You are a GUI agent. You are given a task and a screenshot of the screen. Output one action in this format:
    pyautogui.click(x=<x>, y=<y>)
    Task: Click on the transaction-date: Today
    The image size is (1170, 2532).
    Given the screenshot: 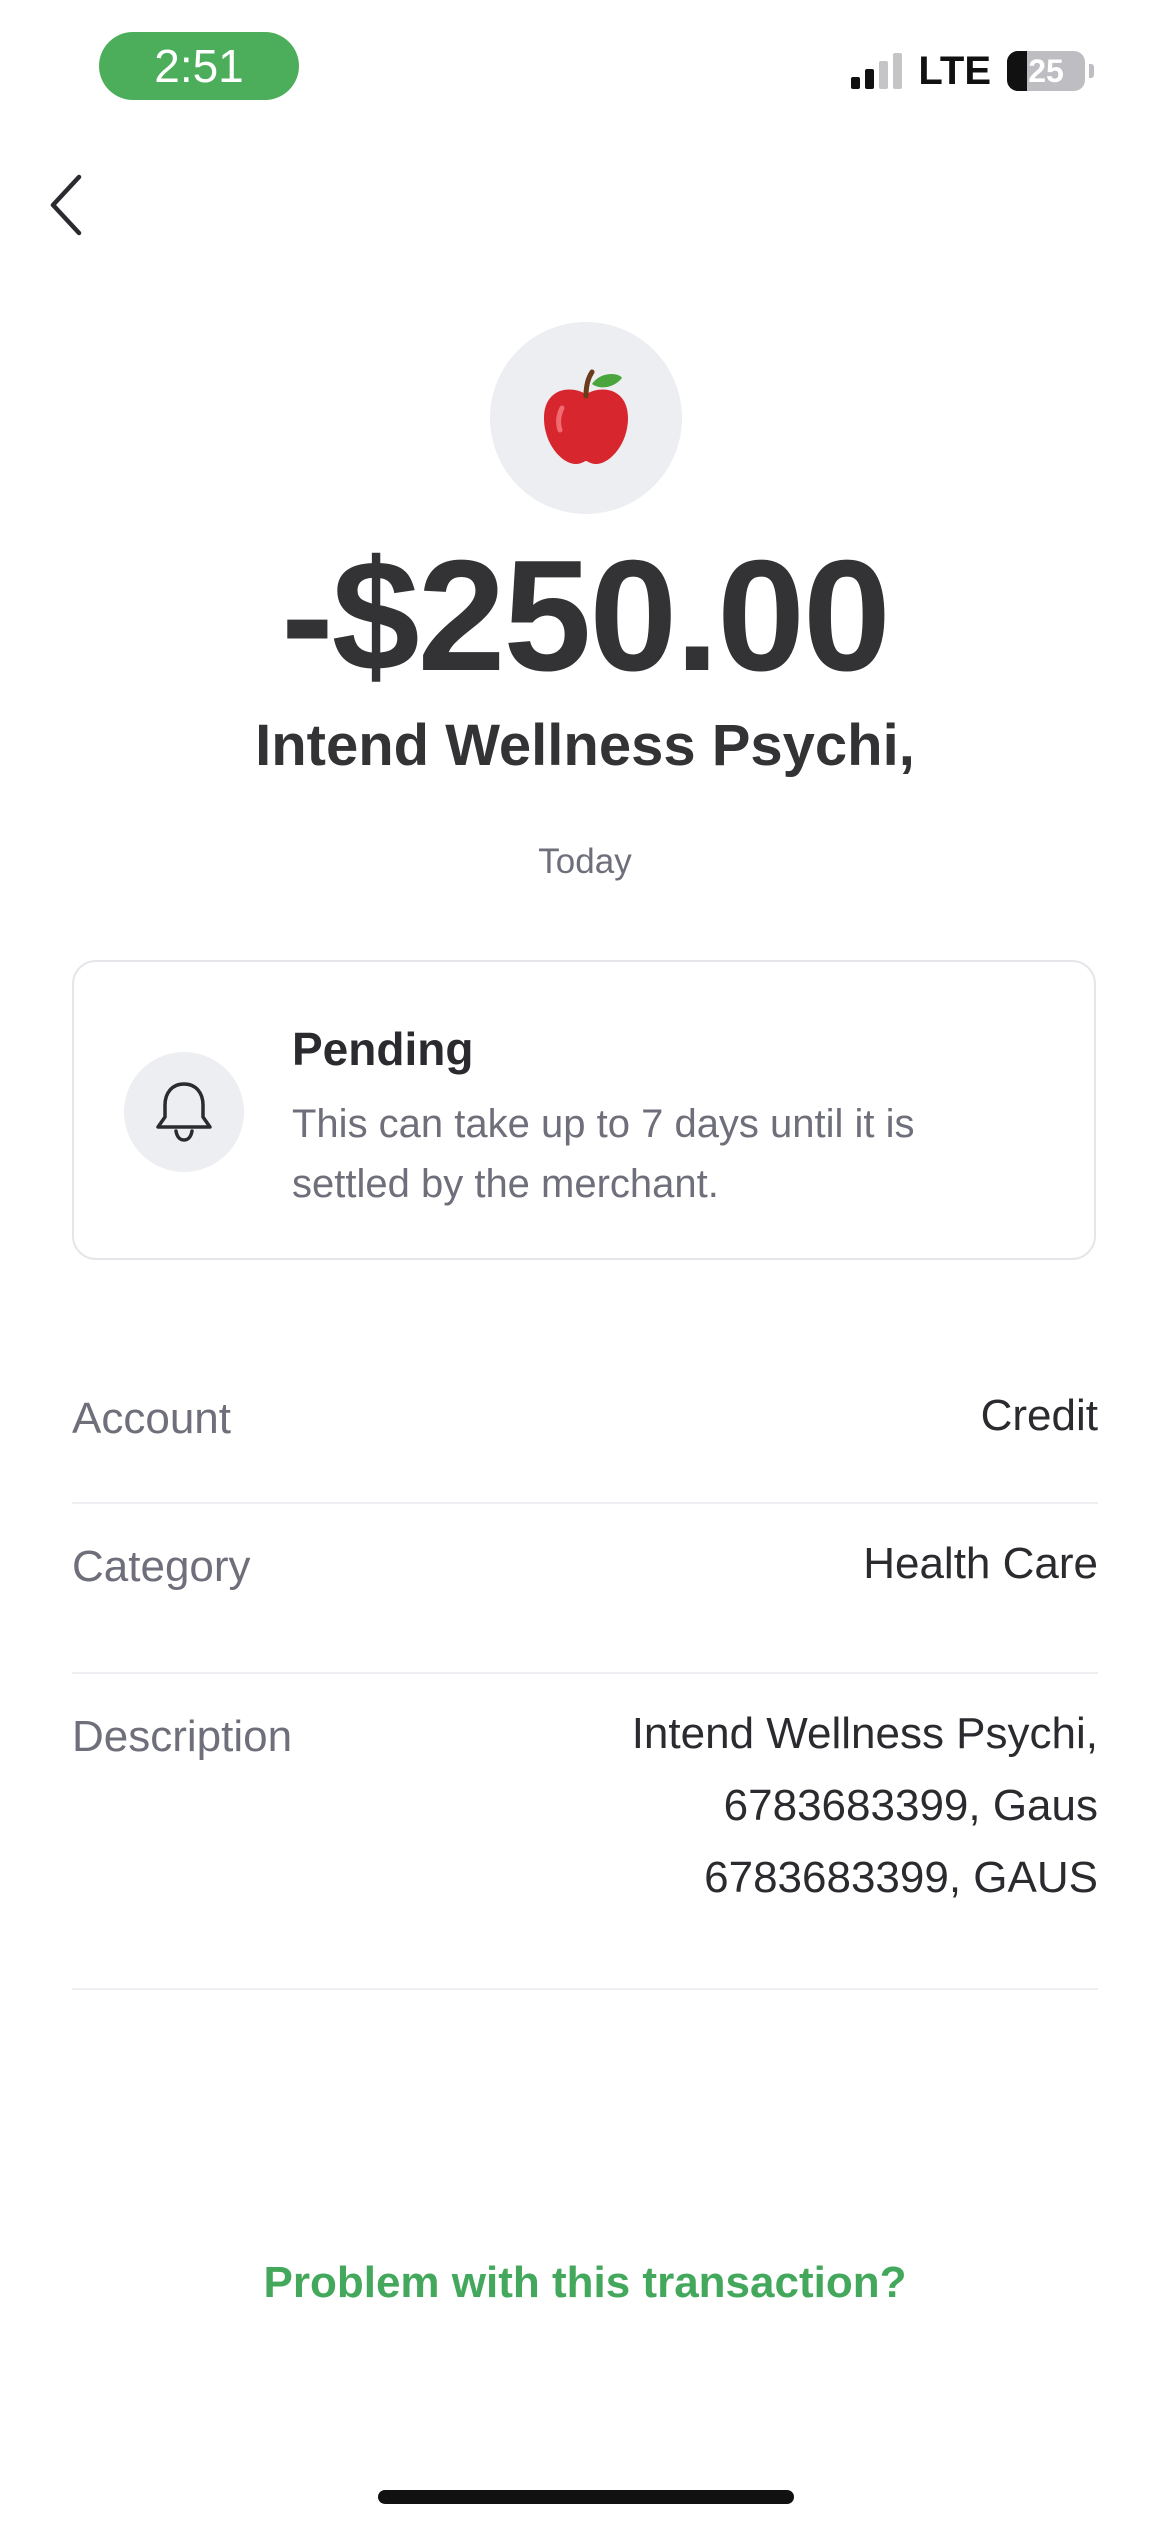 What is the action you would take?
    pyautogui.click(x=585, y=861)
    